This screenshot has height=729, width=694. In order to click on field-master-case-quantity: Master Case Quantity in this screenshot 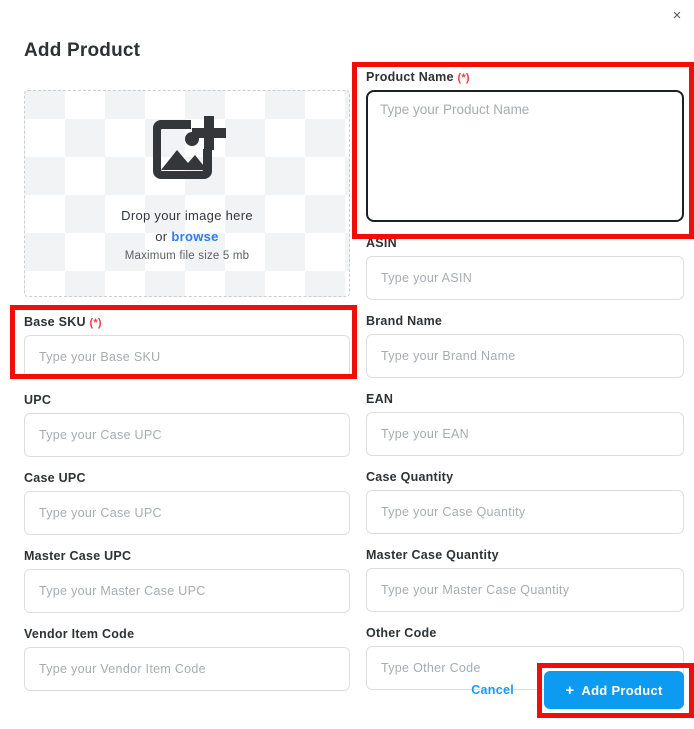, I will do `click(525, 580)`.